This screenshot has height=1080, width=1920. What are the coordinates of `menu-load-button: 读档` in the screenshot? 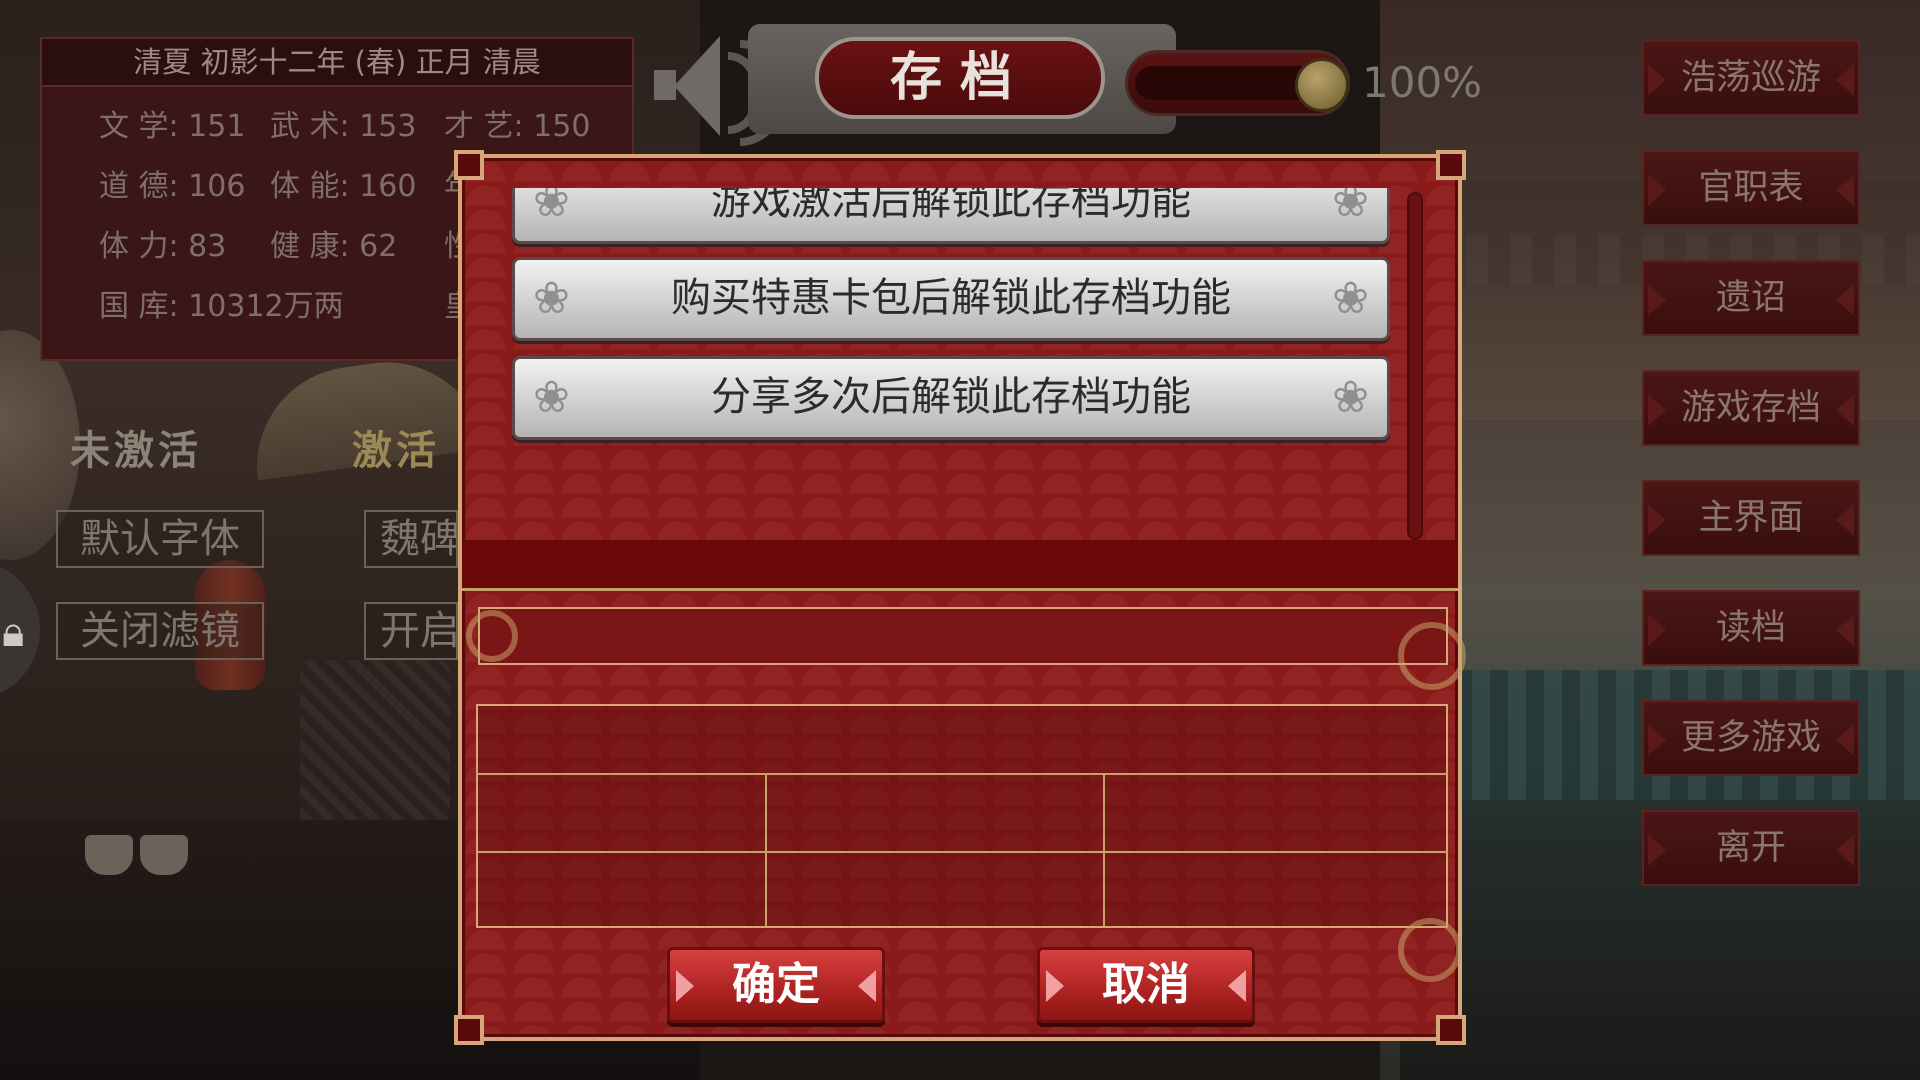 It's located at (1751, 628).